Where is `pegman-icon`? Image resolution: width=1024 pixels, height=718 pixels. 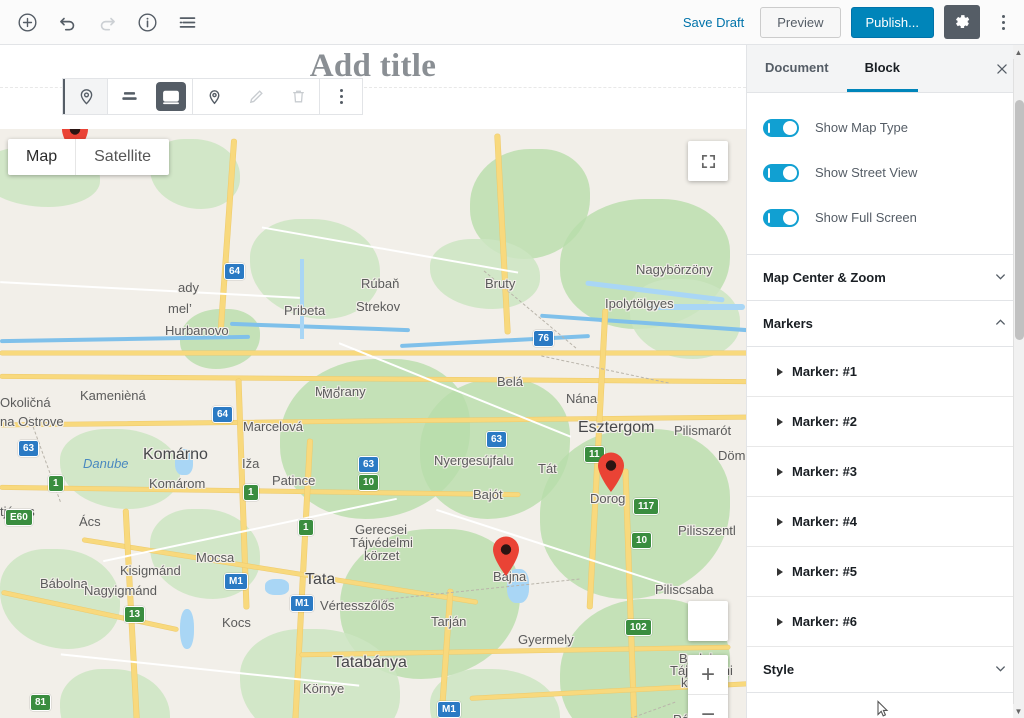 pegman-icon is located at coordinates (708, 621).